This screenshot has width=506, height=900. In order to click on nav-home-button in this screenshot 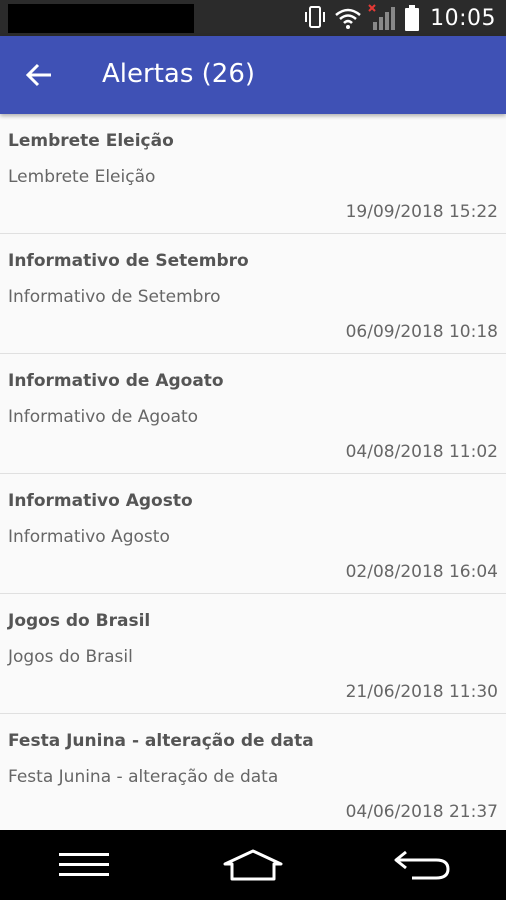, I will do `click(253, 865)`.